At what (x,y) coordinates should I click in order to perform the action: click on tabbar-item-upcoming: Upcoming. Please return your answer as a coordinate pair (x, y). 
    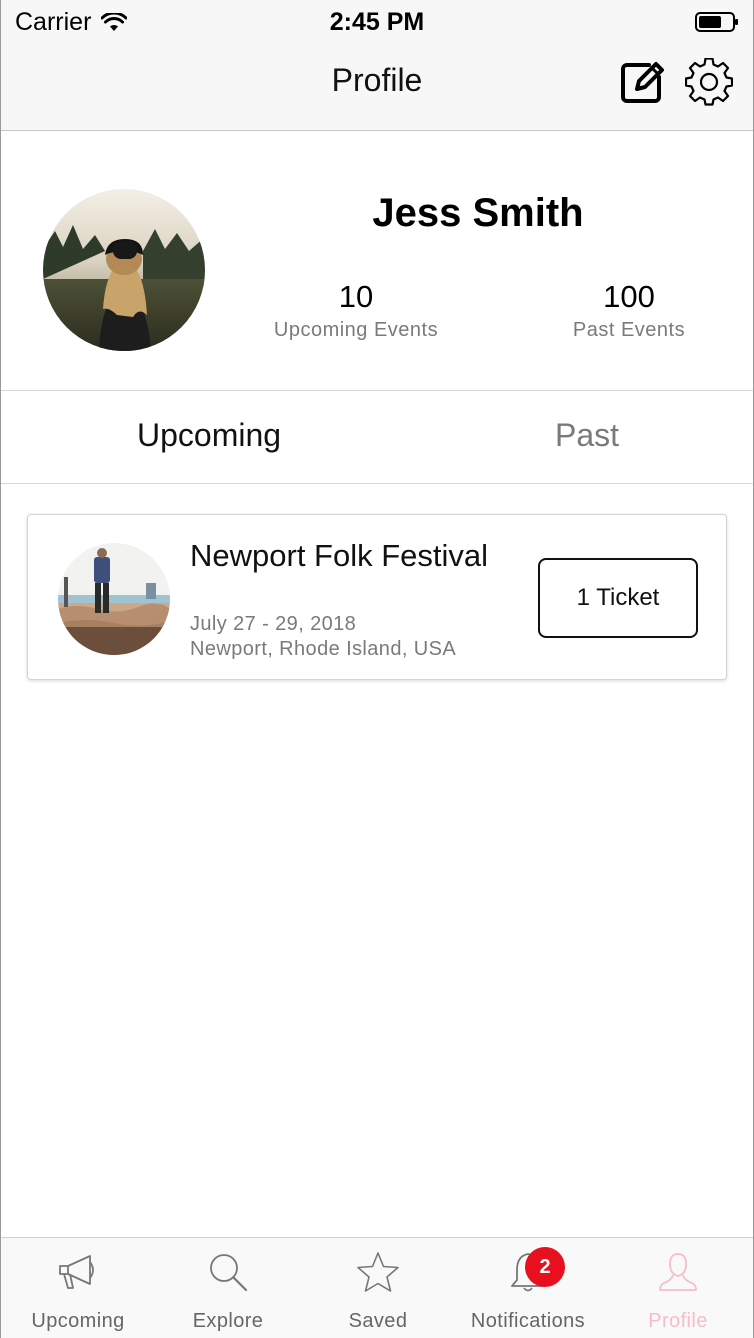
    Looking at the image, I should click on (78, 1288).